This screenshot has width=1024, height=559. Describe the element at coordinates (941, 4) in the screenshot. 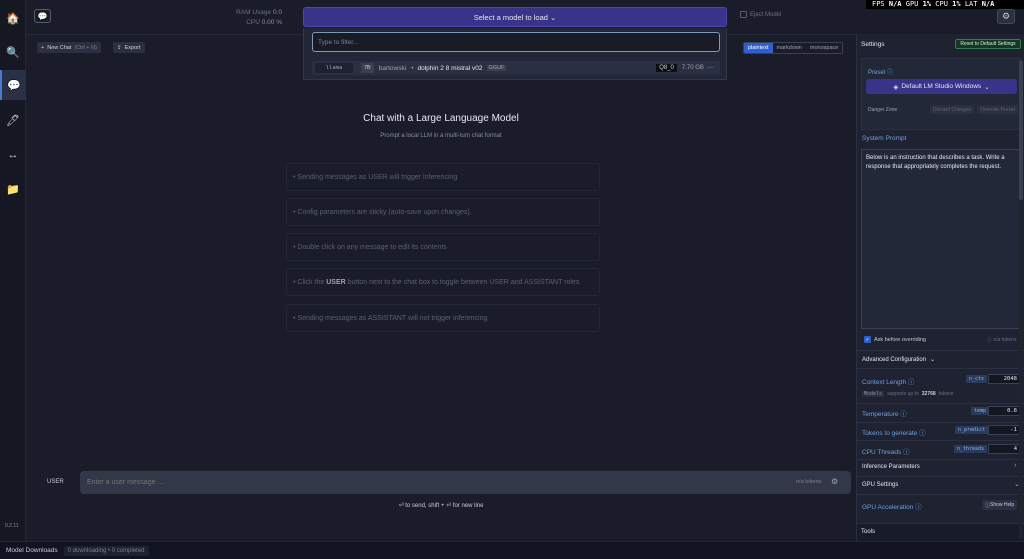

I see `cpu-stat-label: CPU` at that location.